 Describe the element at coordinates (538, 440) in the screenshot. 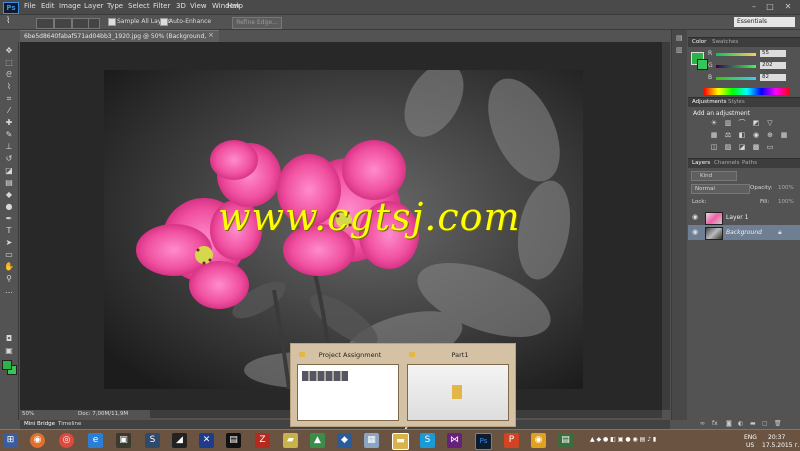

I see `app-icon: ◉` at that location.